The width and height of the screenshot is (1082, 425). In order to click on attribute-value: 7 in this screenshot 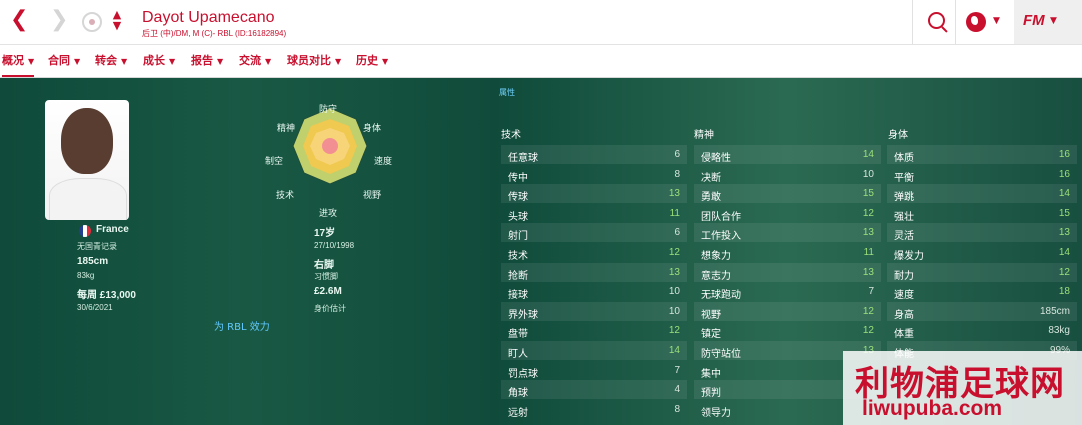, I will do `click(871, 292)`.